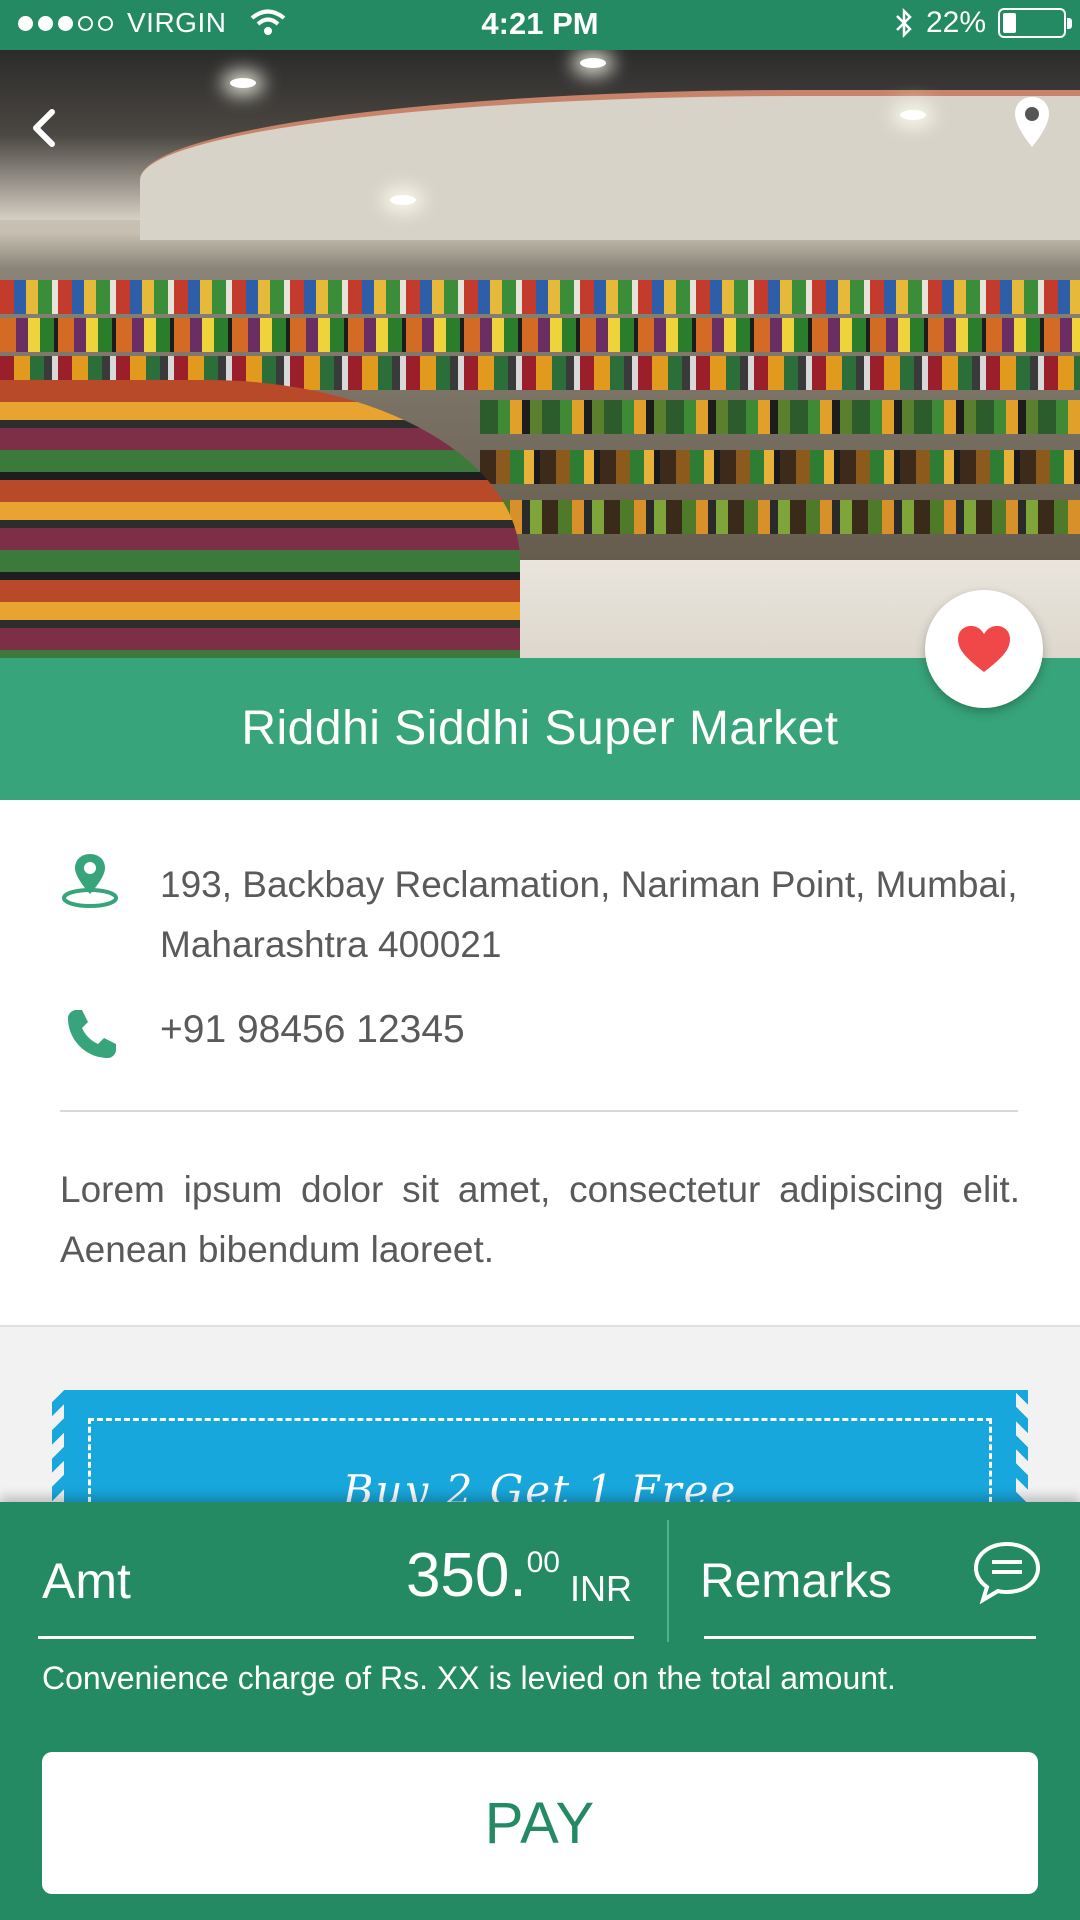 Image resolution: width=1080 pixels, height=1920 pixels. What do you see at coordinates (668, 1581) in the screenshot?
I see `panel-separator` at bounding box center [668, 1581].